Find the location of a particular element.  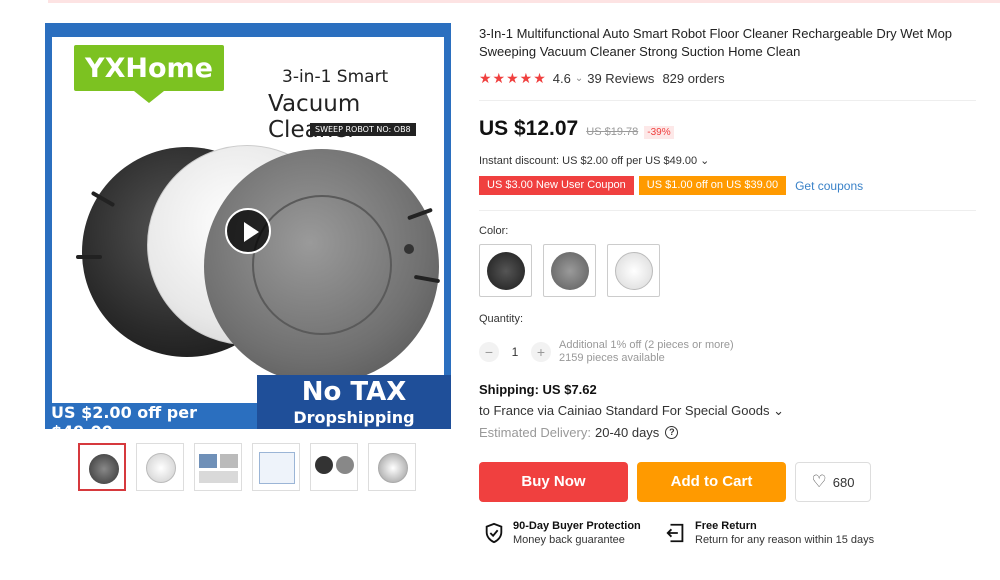

get-coupons-link: Get coupons is located at coordinates (829, 186).